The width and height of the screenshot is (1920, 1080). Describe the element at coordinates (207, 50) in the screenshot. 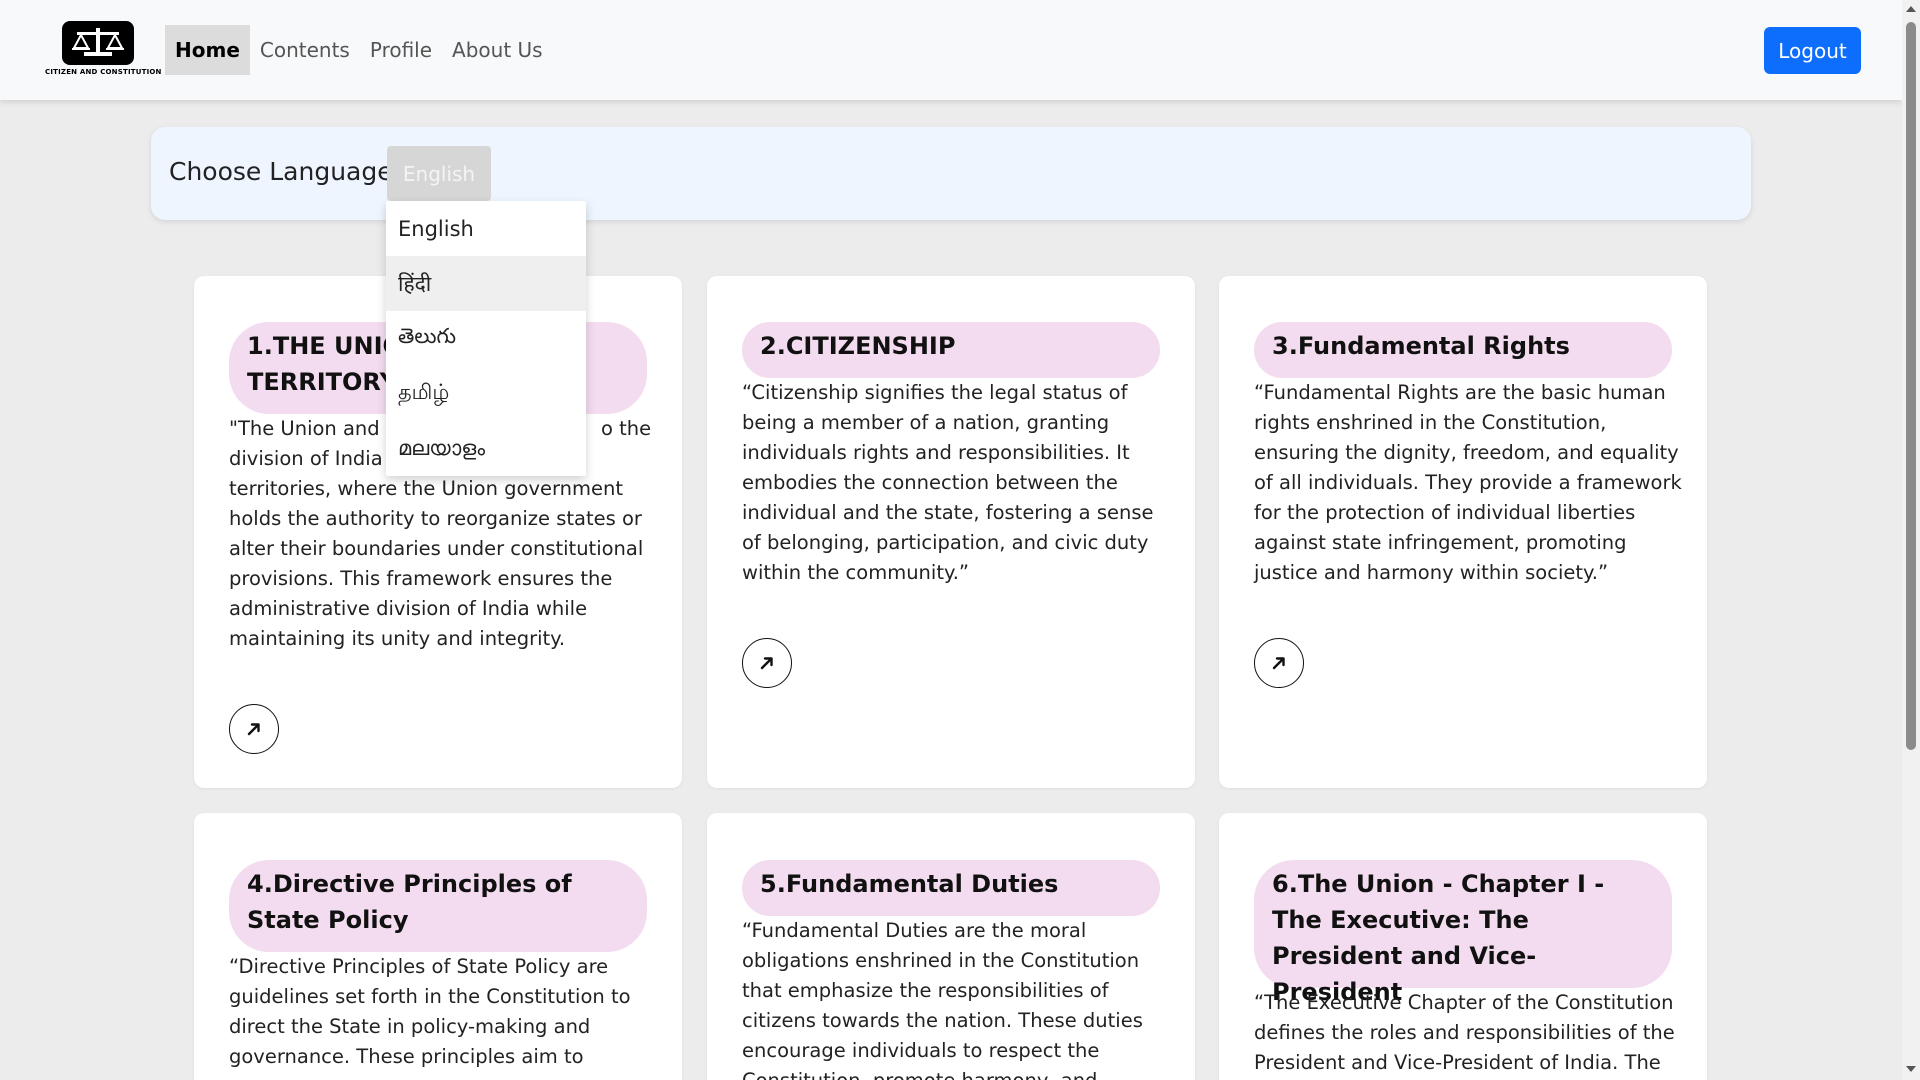

I see `nav-home: Home` at that location.